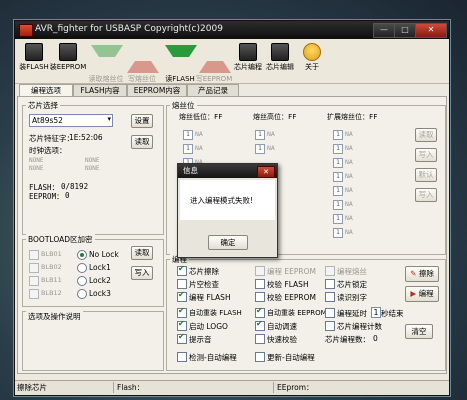 The width and height of the screenshot is (467, 400). What do you see at coordinates (282, 339) in the screenshot?
I see `fast-verify-label: 快速校验` at bounding box center [282, 339].